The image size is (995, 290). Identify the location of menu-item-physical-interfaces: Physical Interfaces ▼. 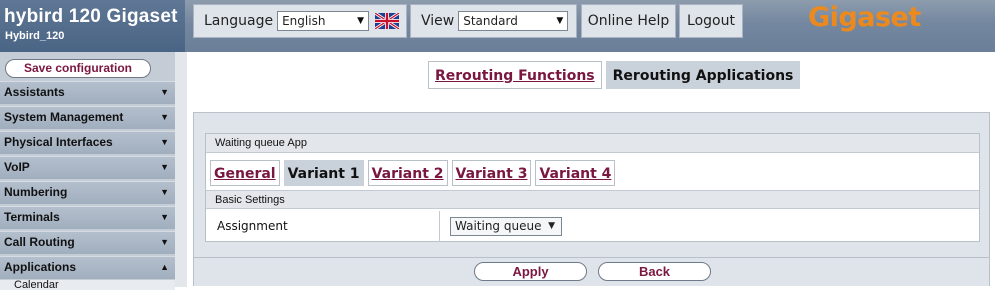
(87, 142).